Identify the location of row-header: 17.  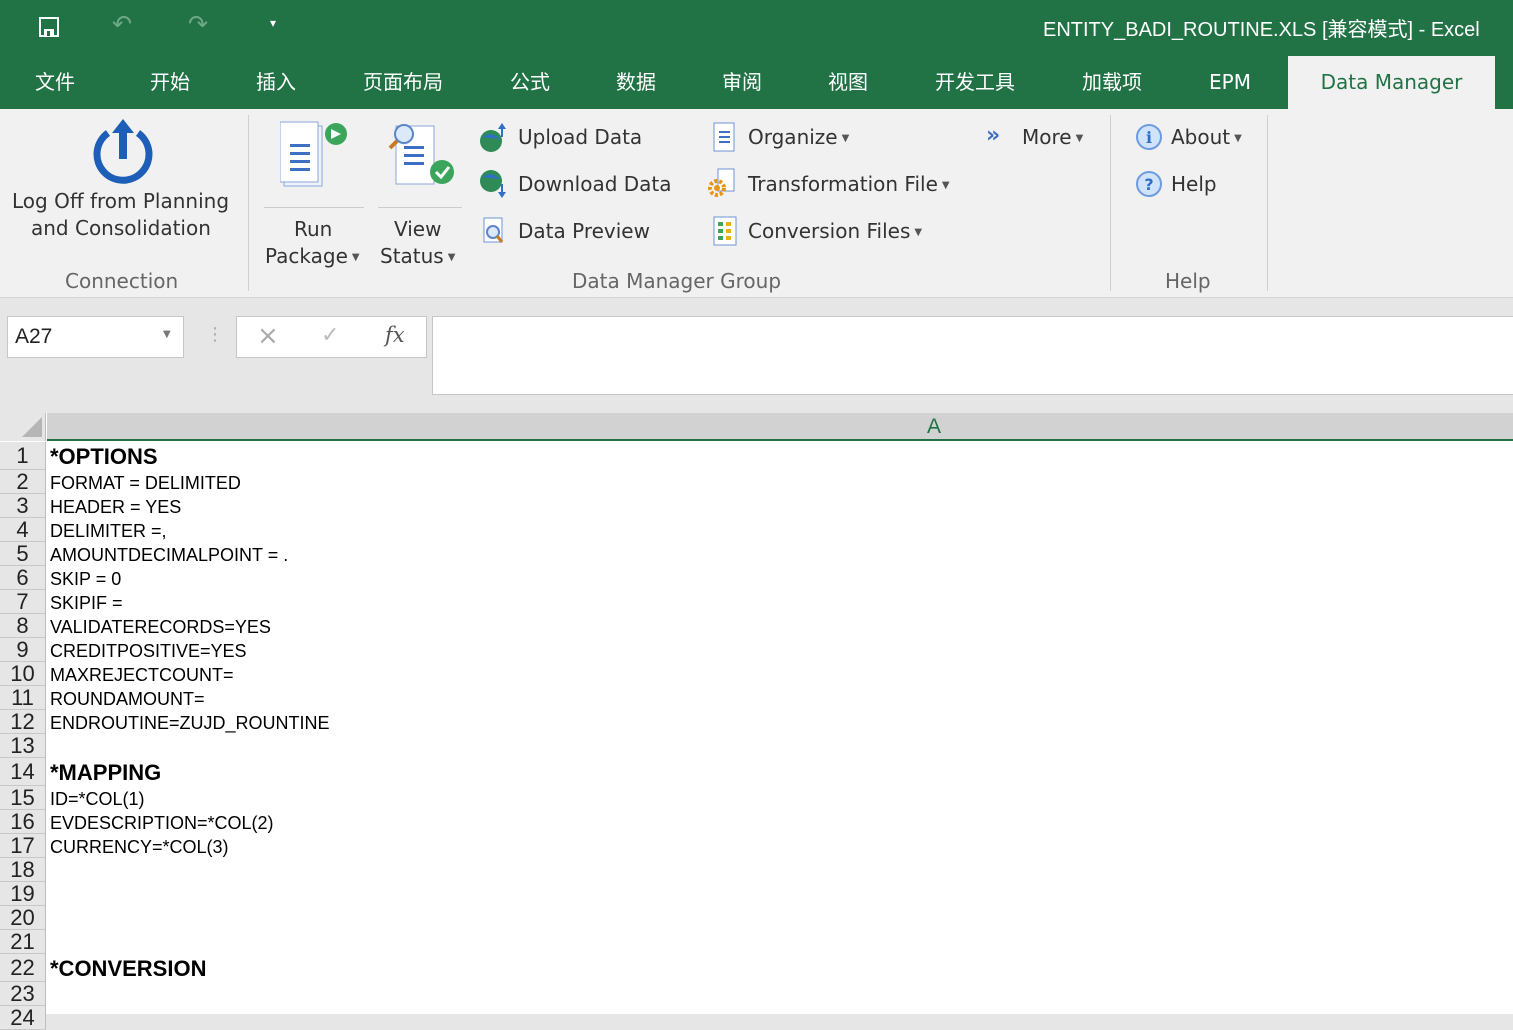
(23, 846).